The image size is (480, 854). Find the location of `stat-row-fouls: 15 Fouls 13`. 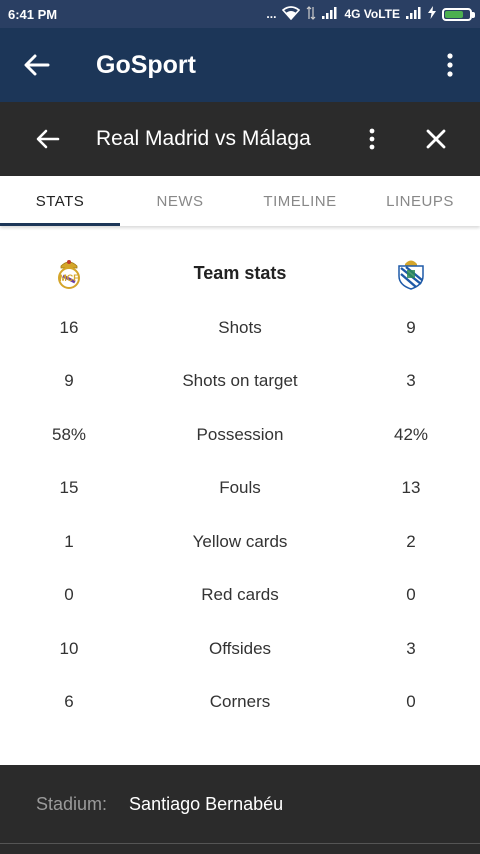

stat-row-fouls: 15 Fouls 13 is located at coordinates (240, 489).